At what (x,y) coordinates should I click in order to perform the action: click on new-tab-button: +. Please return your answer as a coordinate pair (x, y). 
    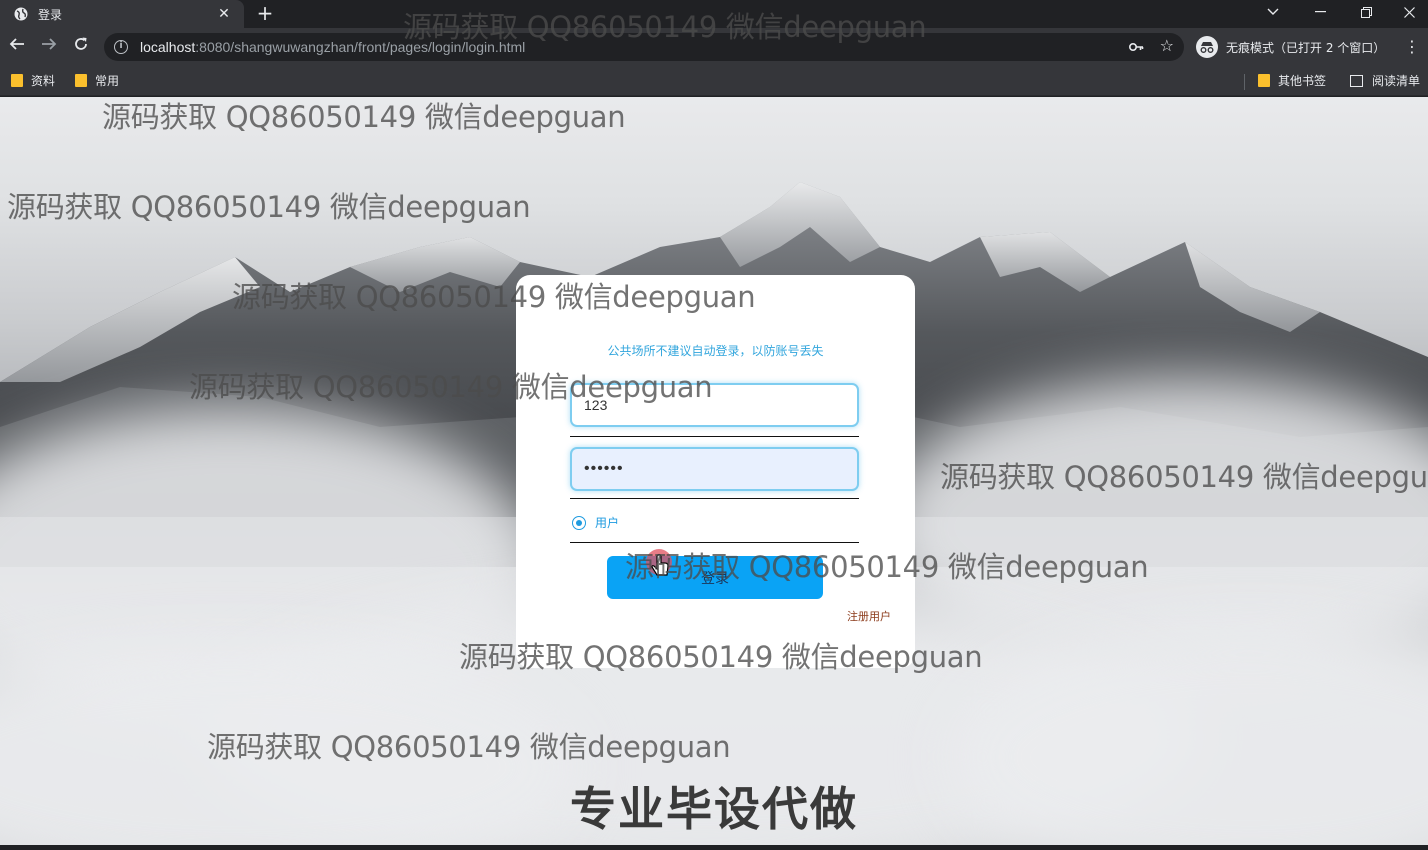
    Looking at the image, I should click on (265, 13).